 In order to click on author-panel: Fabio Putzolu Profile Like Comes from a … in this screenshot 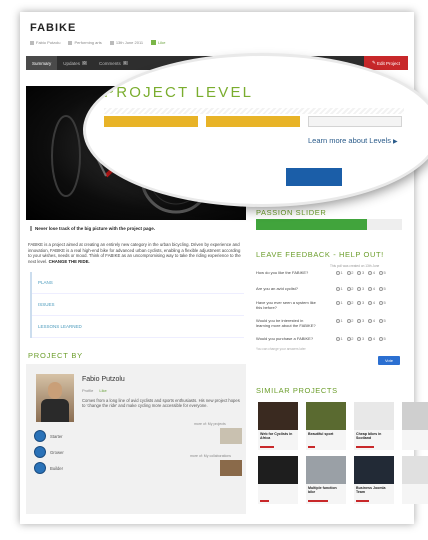, I will do `click(136, 439)`.